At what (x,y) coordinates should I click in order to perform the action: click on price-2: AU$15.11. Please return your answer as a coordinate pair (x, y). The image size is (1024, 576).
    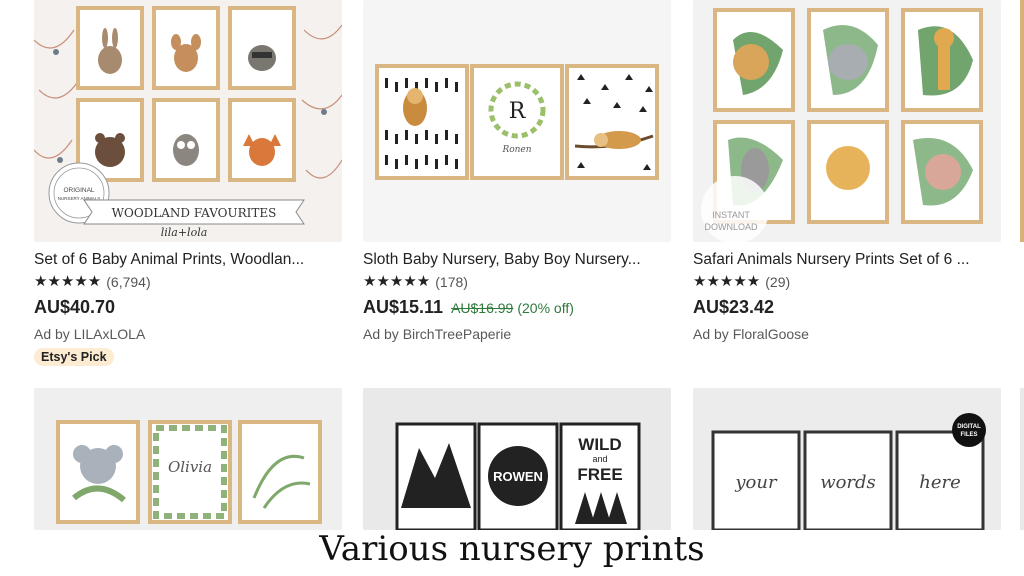
    Looking at the image, I should click on (403, 307).